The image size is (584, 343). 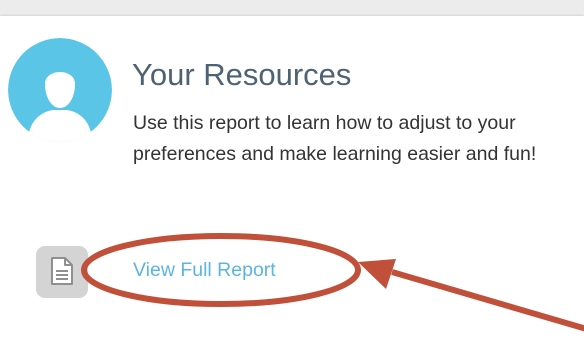 What do you see at coordinates (62, 272) in the screenshot?
I see `document-icon` at bounding box center [62, 272].